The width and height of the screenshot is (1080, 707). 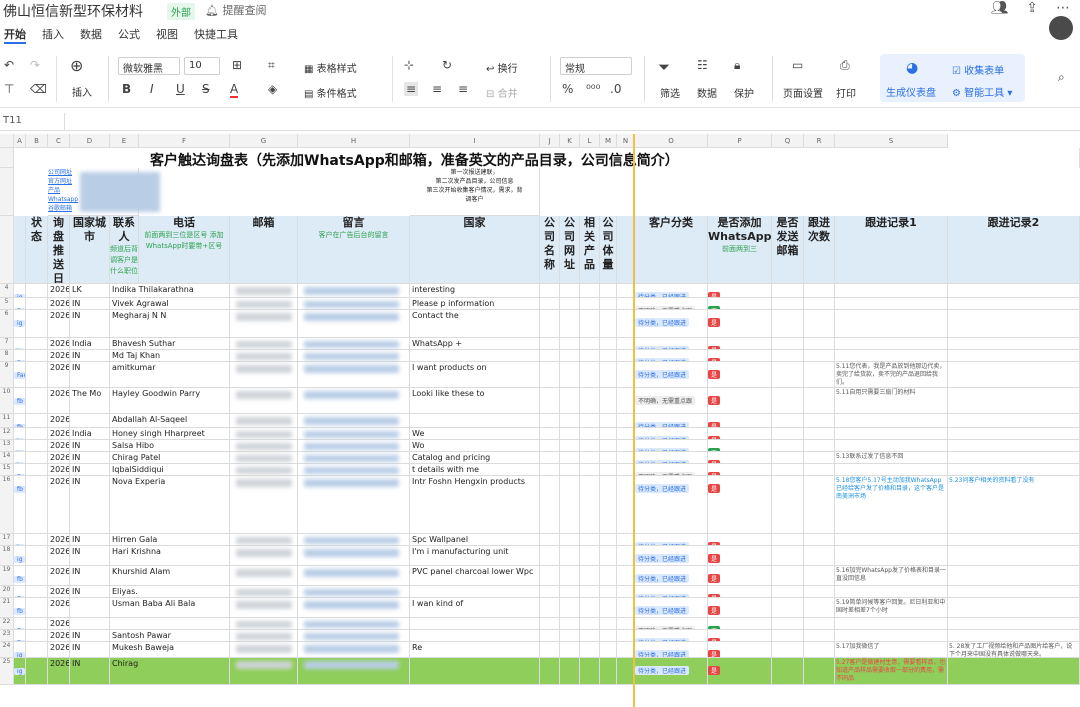 What do you see at coordinates (596, 66) in the screenshot?
I see `number-format-select: 常规` at bounding box center [596, 66].